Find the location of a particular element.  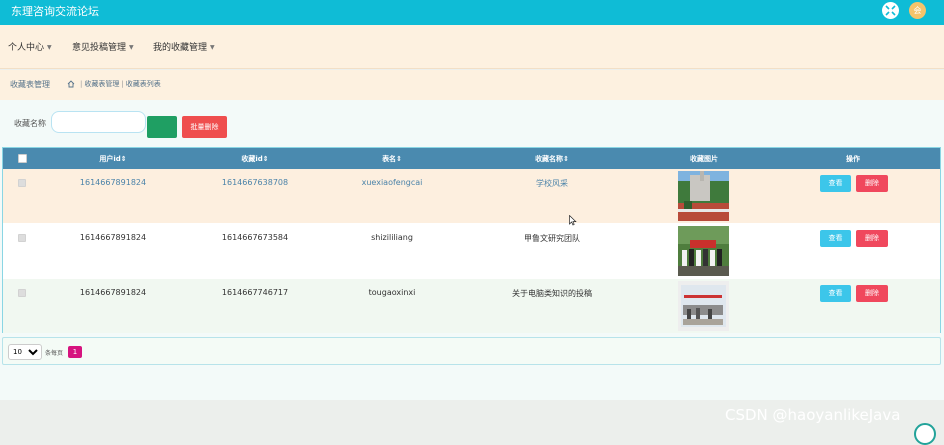

column-header-actions: 操作 is located at coordinates (853, 159).